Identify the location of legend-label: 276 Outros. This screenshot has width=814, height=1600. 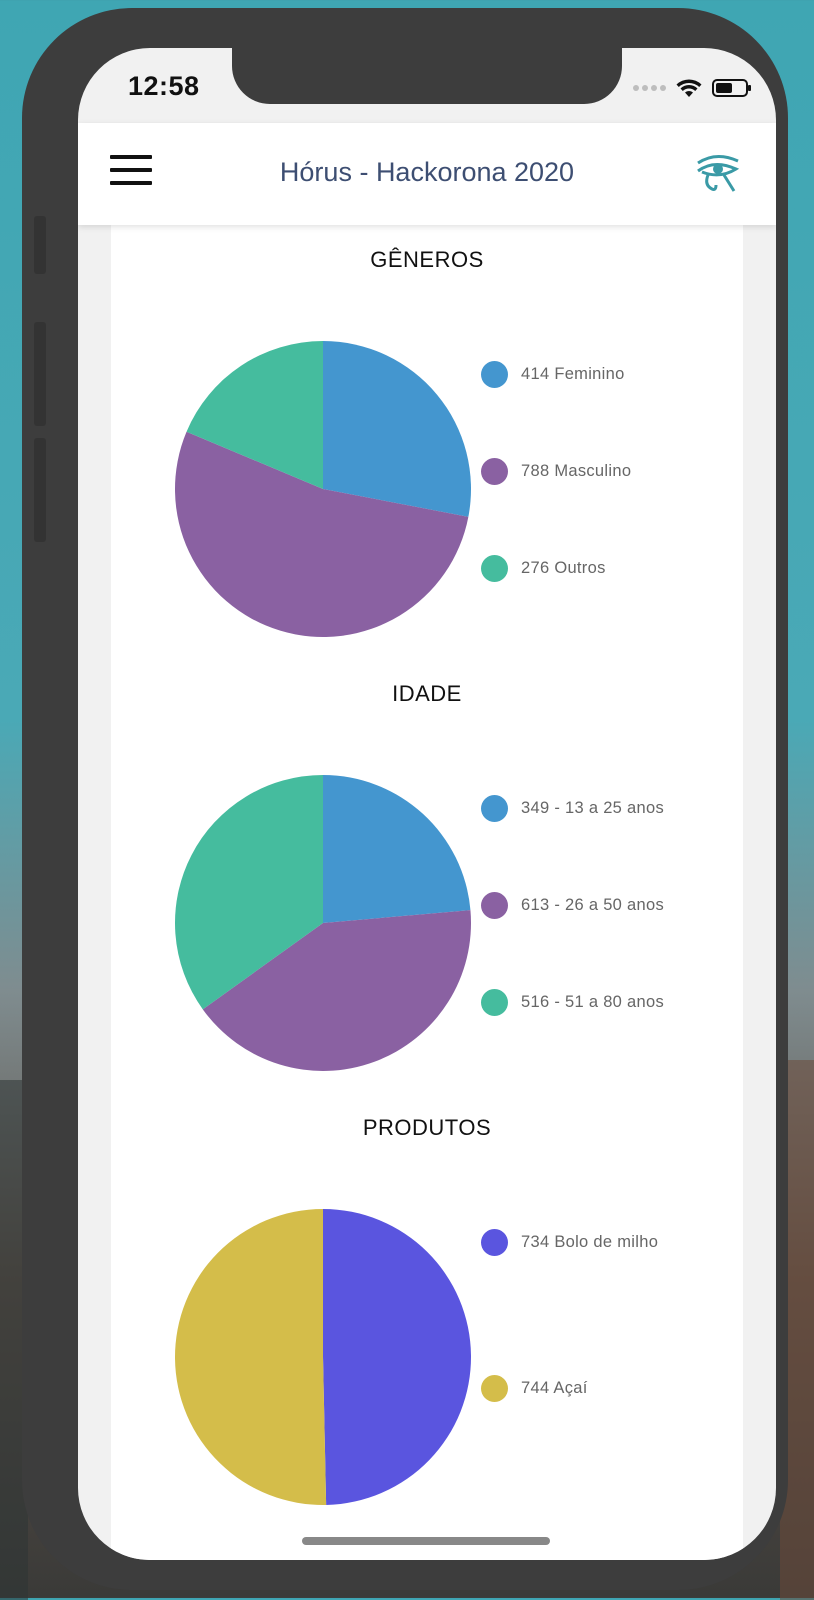
(563, 567).